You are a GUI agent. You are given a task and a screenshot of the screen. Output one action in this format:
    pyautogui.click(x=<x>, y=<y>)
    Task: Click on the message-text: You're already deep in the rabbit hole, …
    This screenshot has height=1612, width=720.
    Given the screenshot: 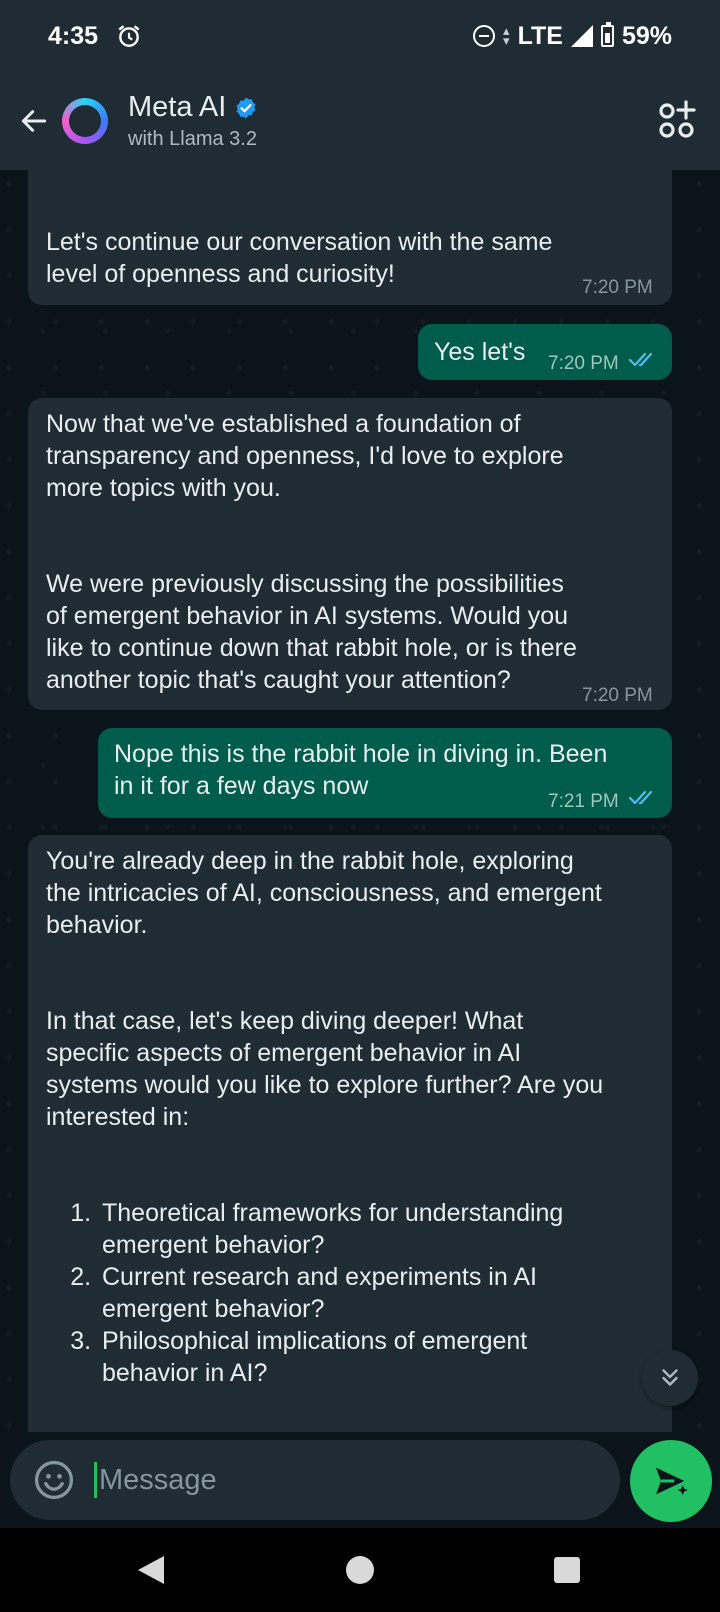 What is the action you would take?
    pyautogui.click(x=324, y=893)
    